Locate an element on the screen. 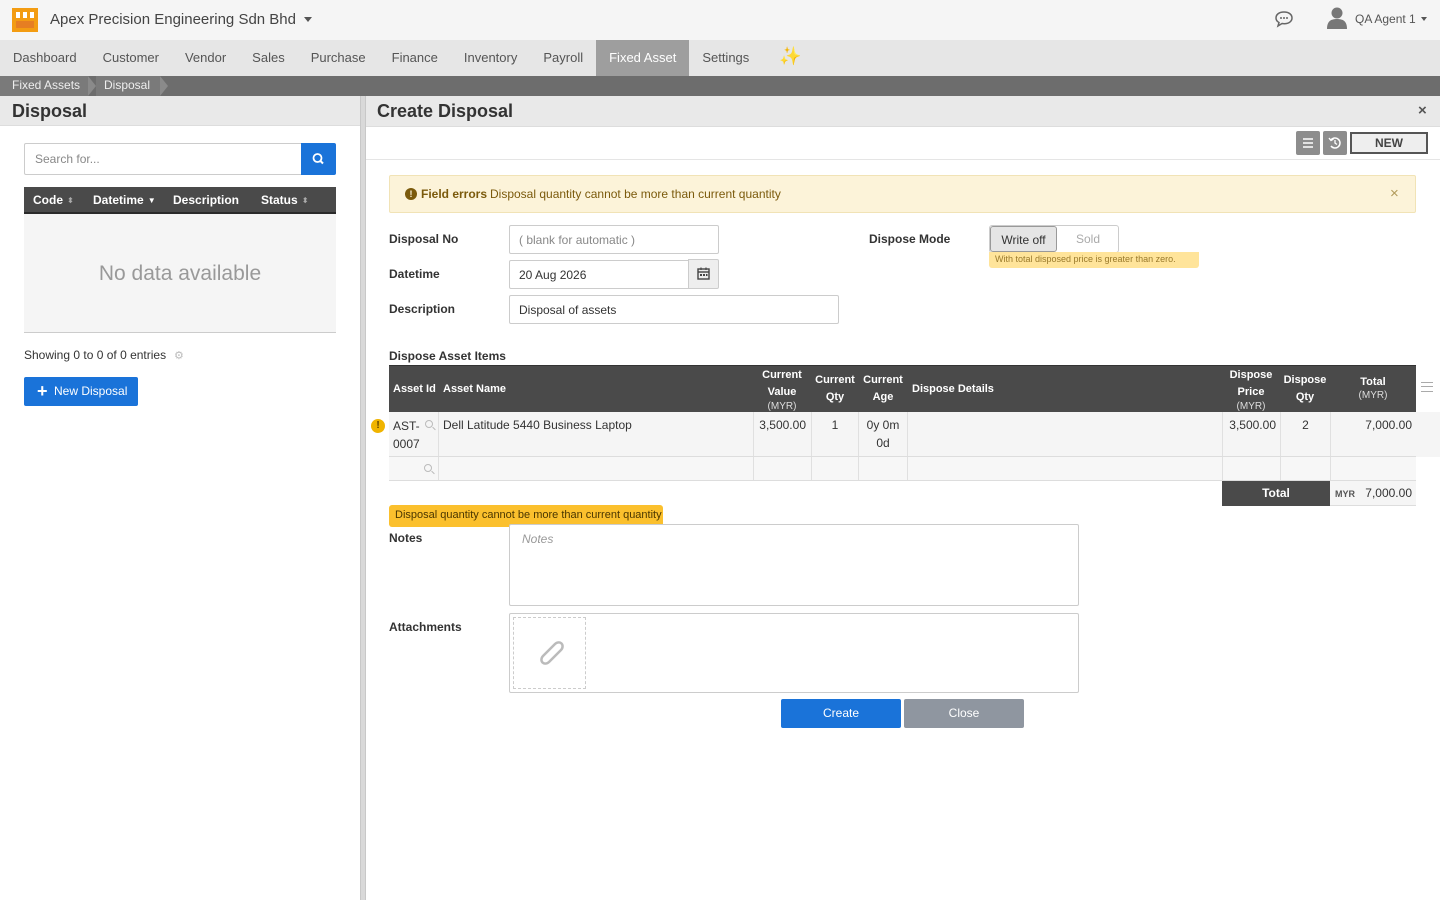 This screenshot has height=900, width=1440. nav-inventory: Inventory is located at coordinates (490, 58).